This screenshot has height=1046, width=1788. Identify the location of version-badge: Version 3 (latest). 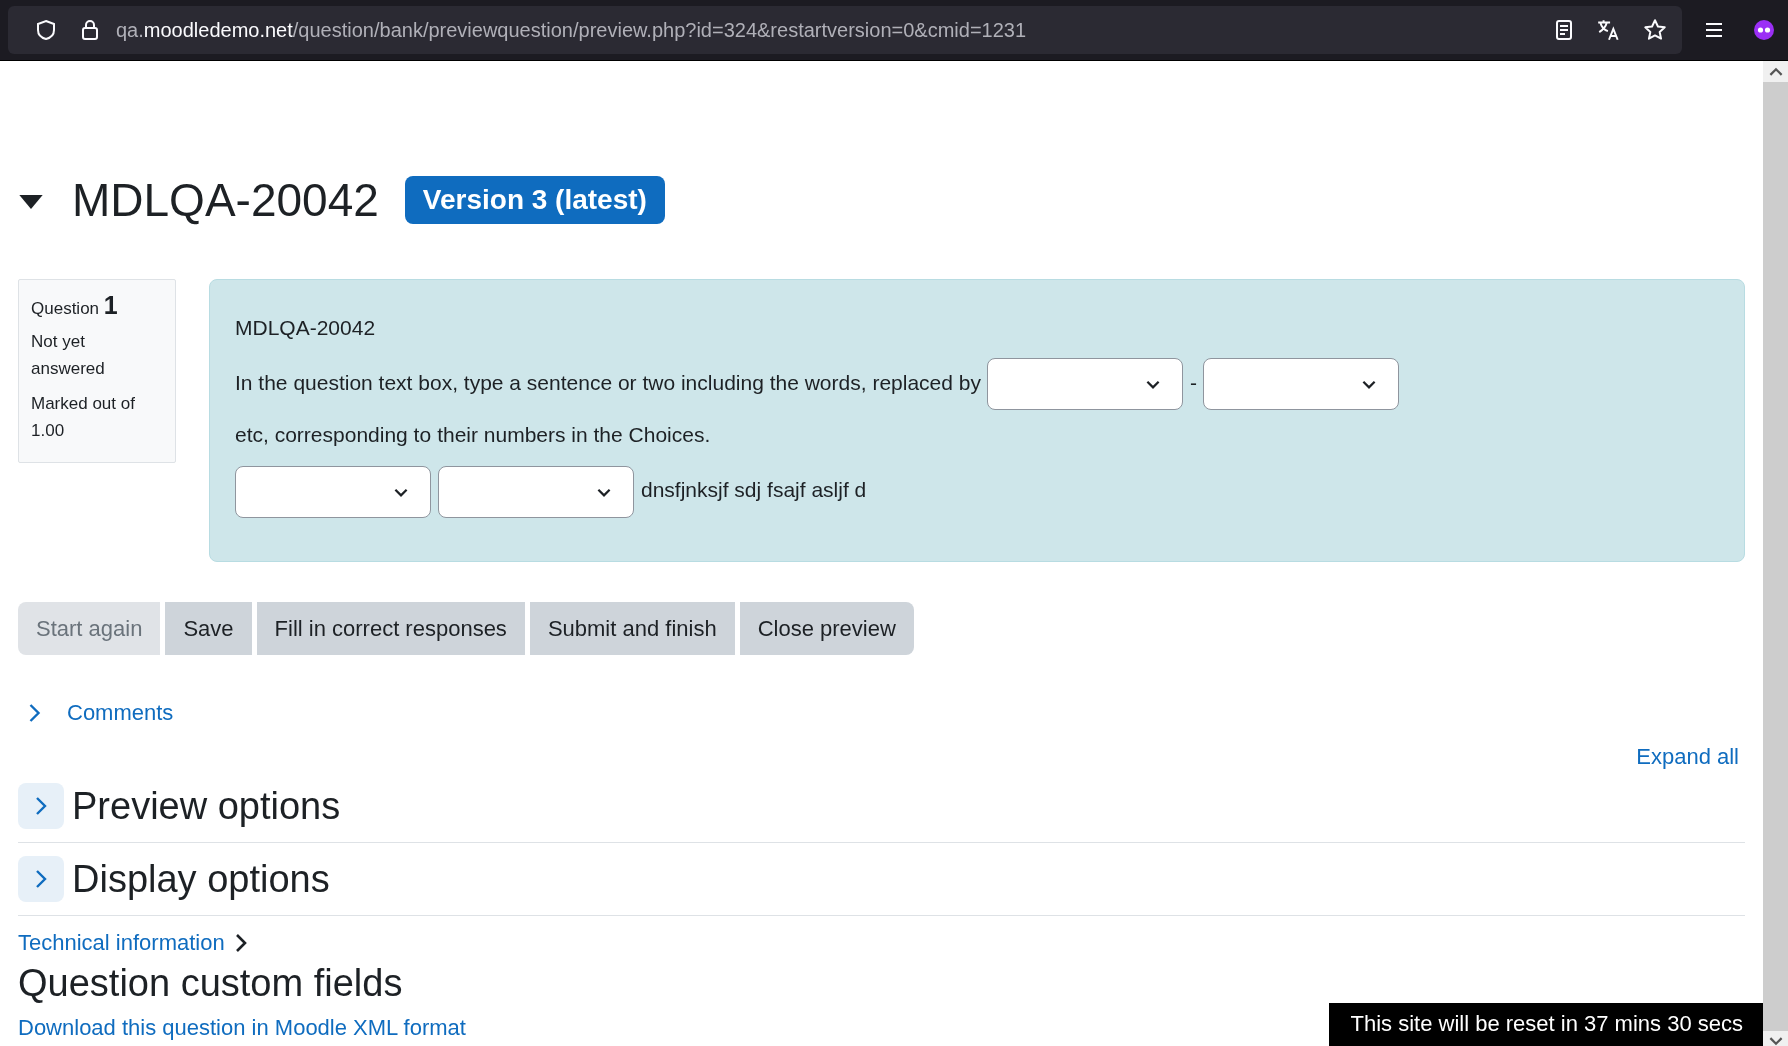
(534, 200).